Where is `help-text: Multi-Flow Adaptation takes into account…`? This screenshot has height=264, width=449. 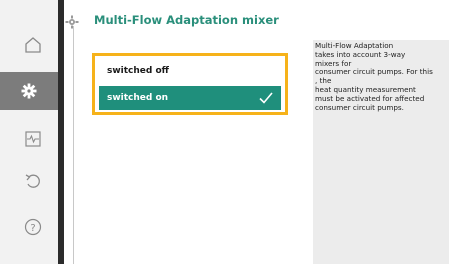
help-text: Multi-Flow Adaptation takes into account… is located at coordinates (374, 76).